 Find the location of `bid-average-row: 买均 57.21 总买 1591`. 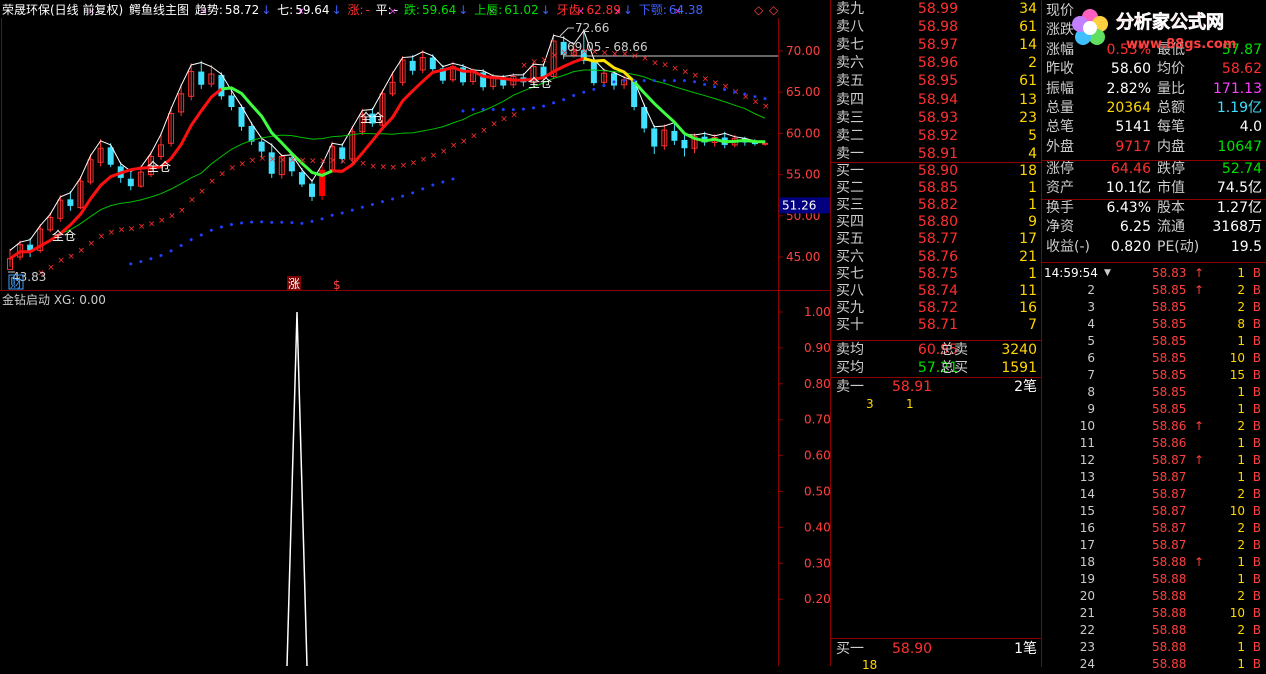

bid-average-row: 买均 57.21 总买 1591 is located at coordinates (936, 368).